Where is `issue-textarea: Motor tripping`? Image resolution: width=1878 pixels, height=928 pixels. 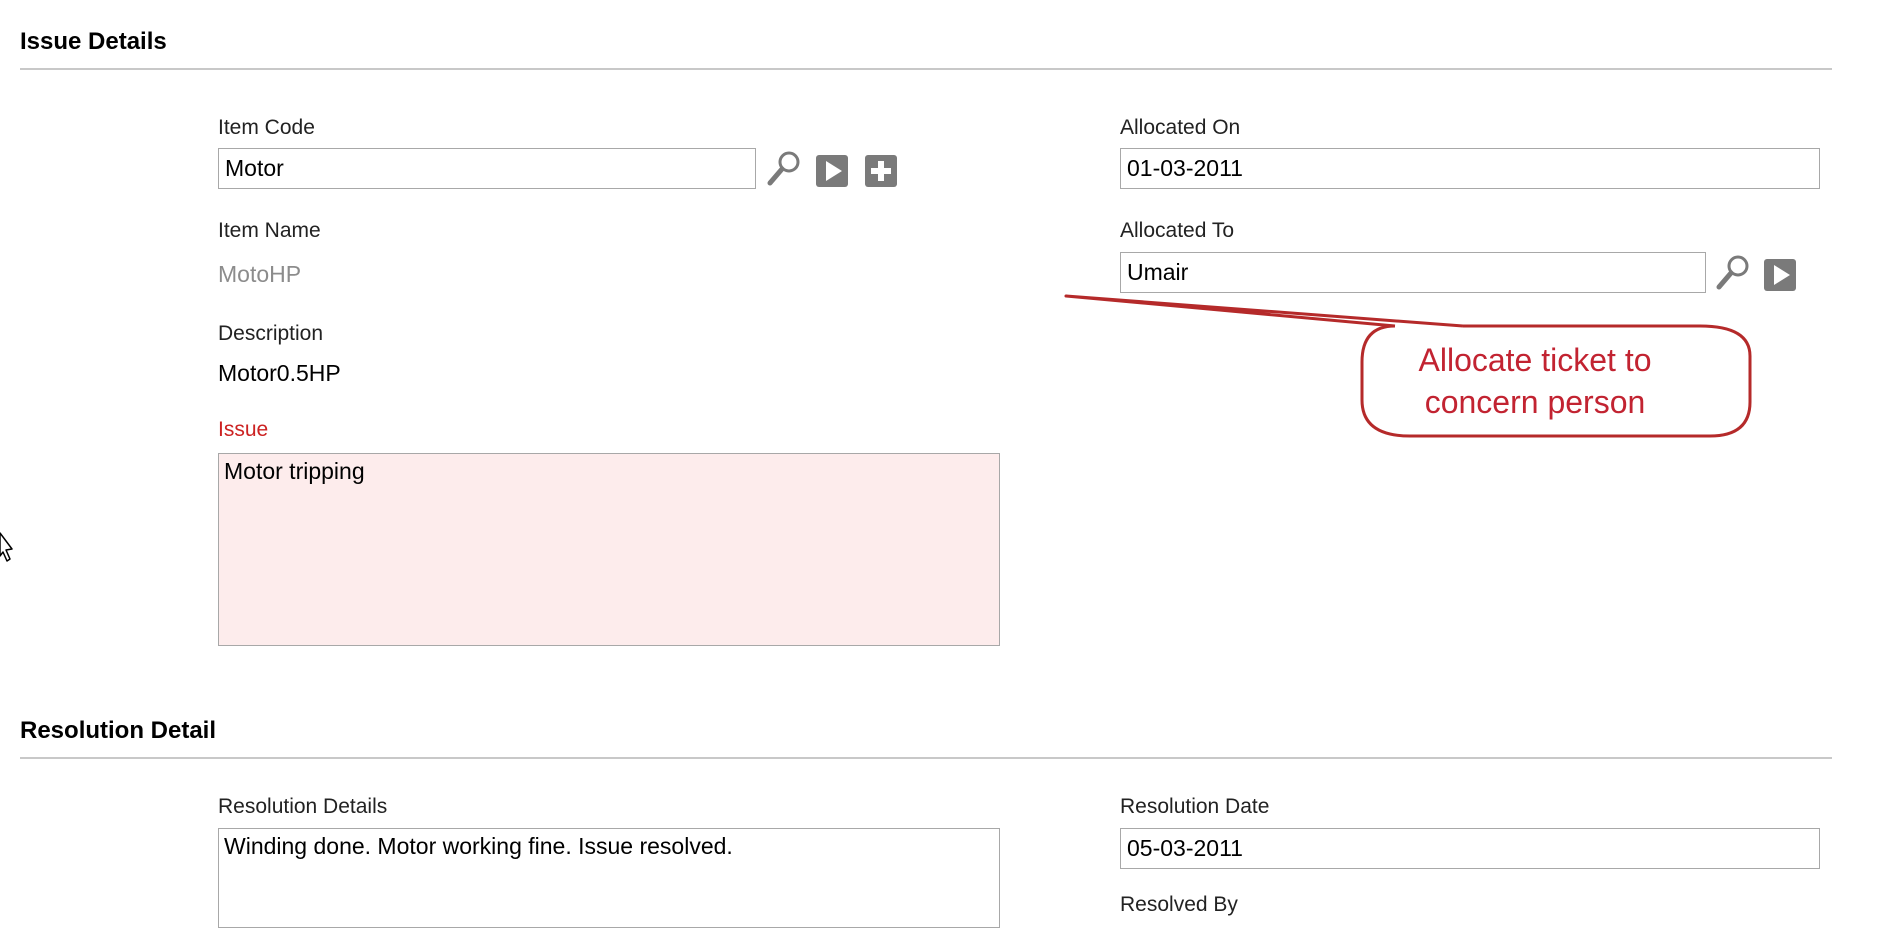 issue-textarea: Motor tripping is located at coordinates (609, 549).